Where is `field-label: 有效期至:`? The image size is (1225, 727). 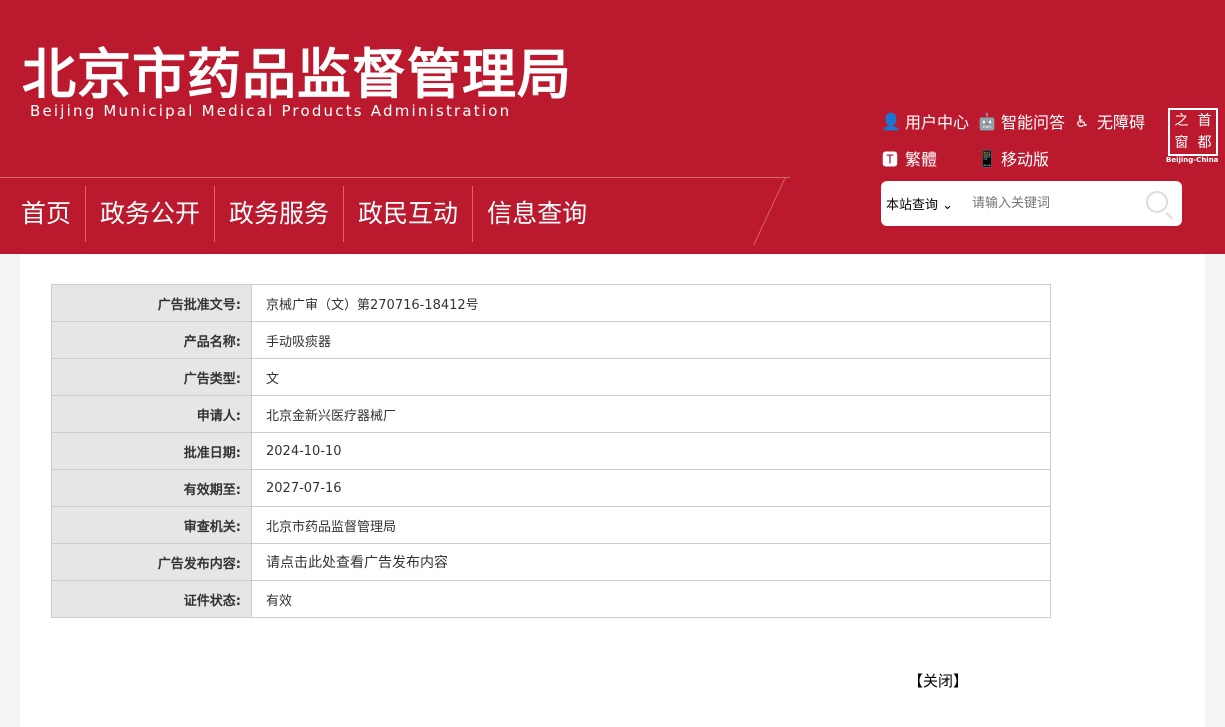 field-label: 有效期至: is located at coordinates (151, 488).